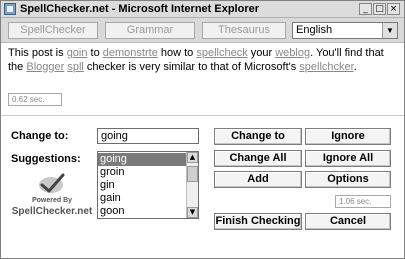 This screenshot has width=405, height=259. What do you see at coordinates (348, 158) in the screenshot?
I see `ignore-all-button: Ignore All` at bounding box center [348, 158].